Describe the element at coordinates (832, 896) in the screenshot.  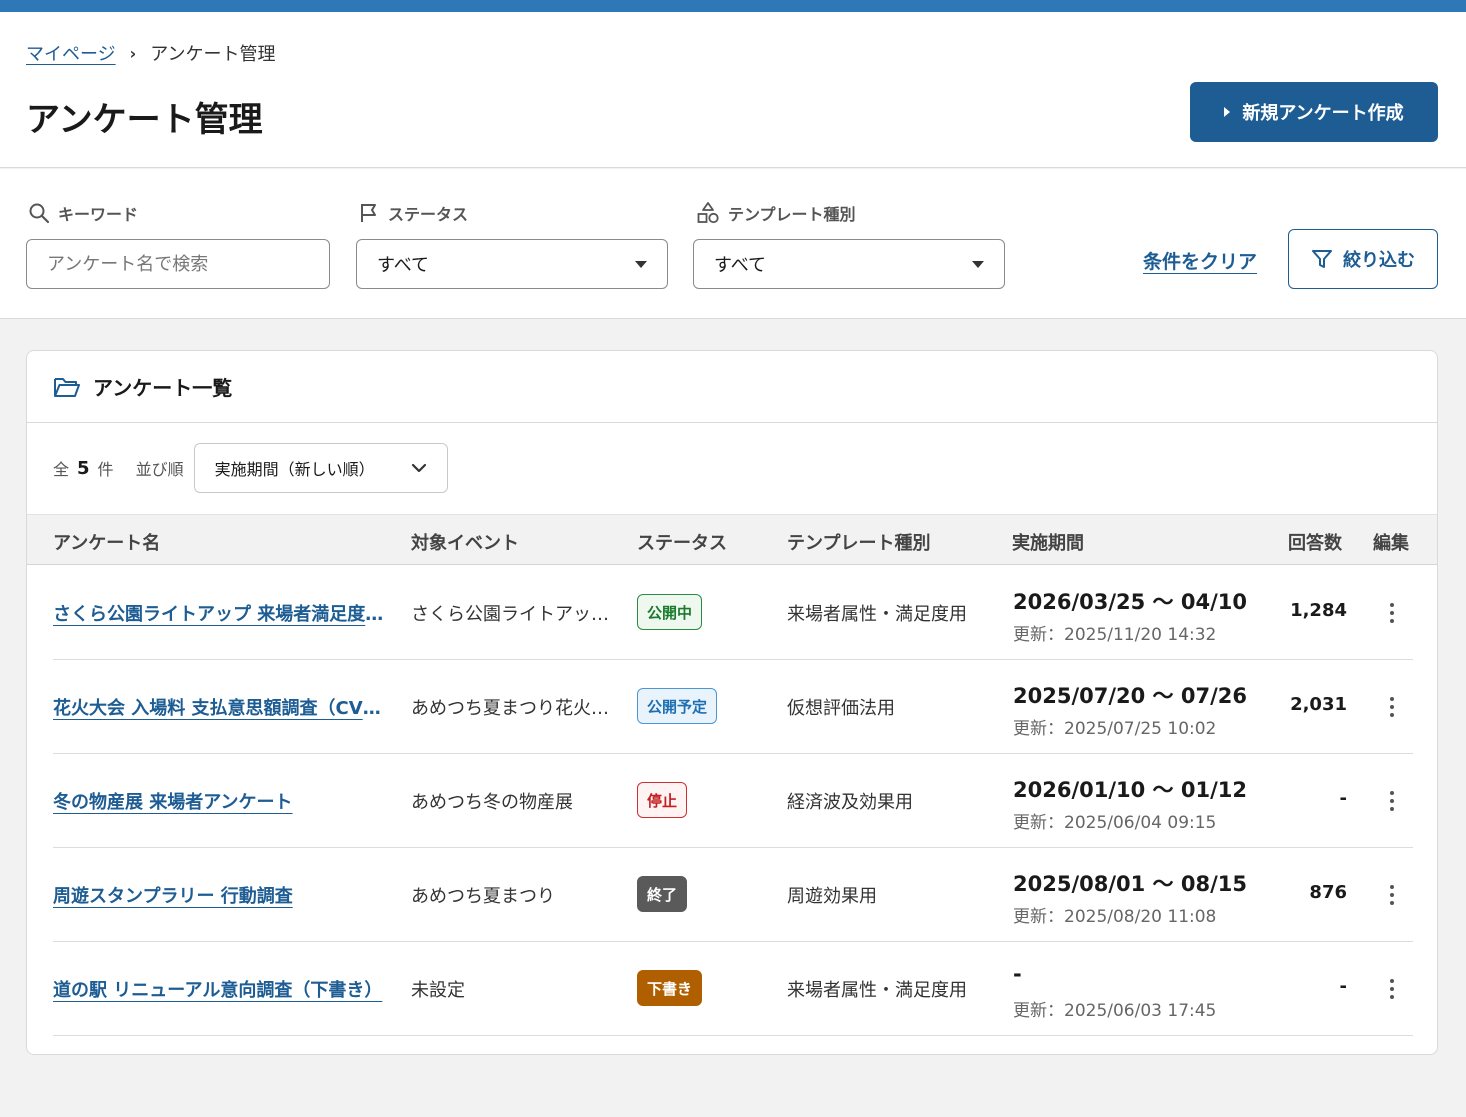
I see `template-type: 周遊効果用` at that location.